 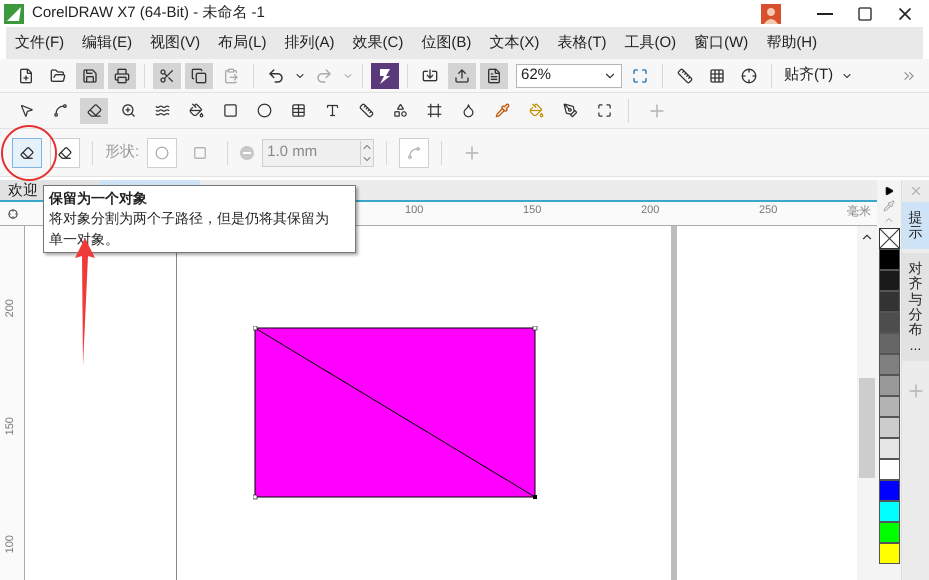 I want to click on ruler-label: 250, so click(x=768, y=210).